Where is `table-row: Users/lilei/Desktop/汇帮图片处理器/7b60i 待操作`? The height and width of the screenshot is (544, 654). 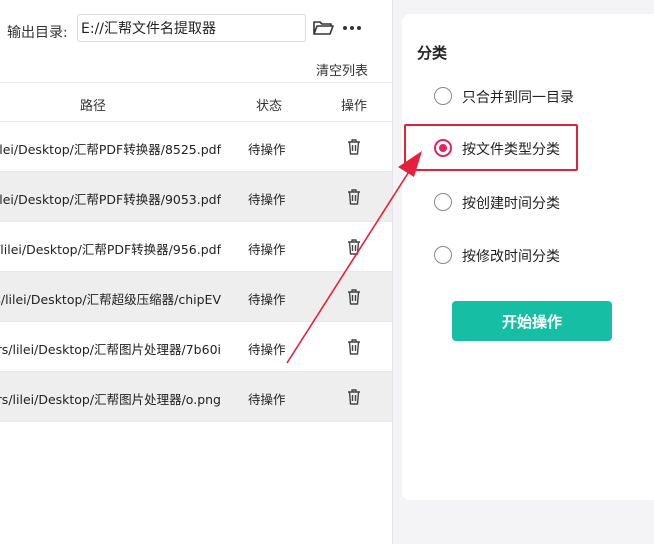 table-row: Users/lilei/Desktop/汇帮图片处理器/7b60i 待操作 is located at coordinates (196, 347).